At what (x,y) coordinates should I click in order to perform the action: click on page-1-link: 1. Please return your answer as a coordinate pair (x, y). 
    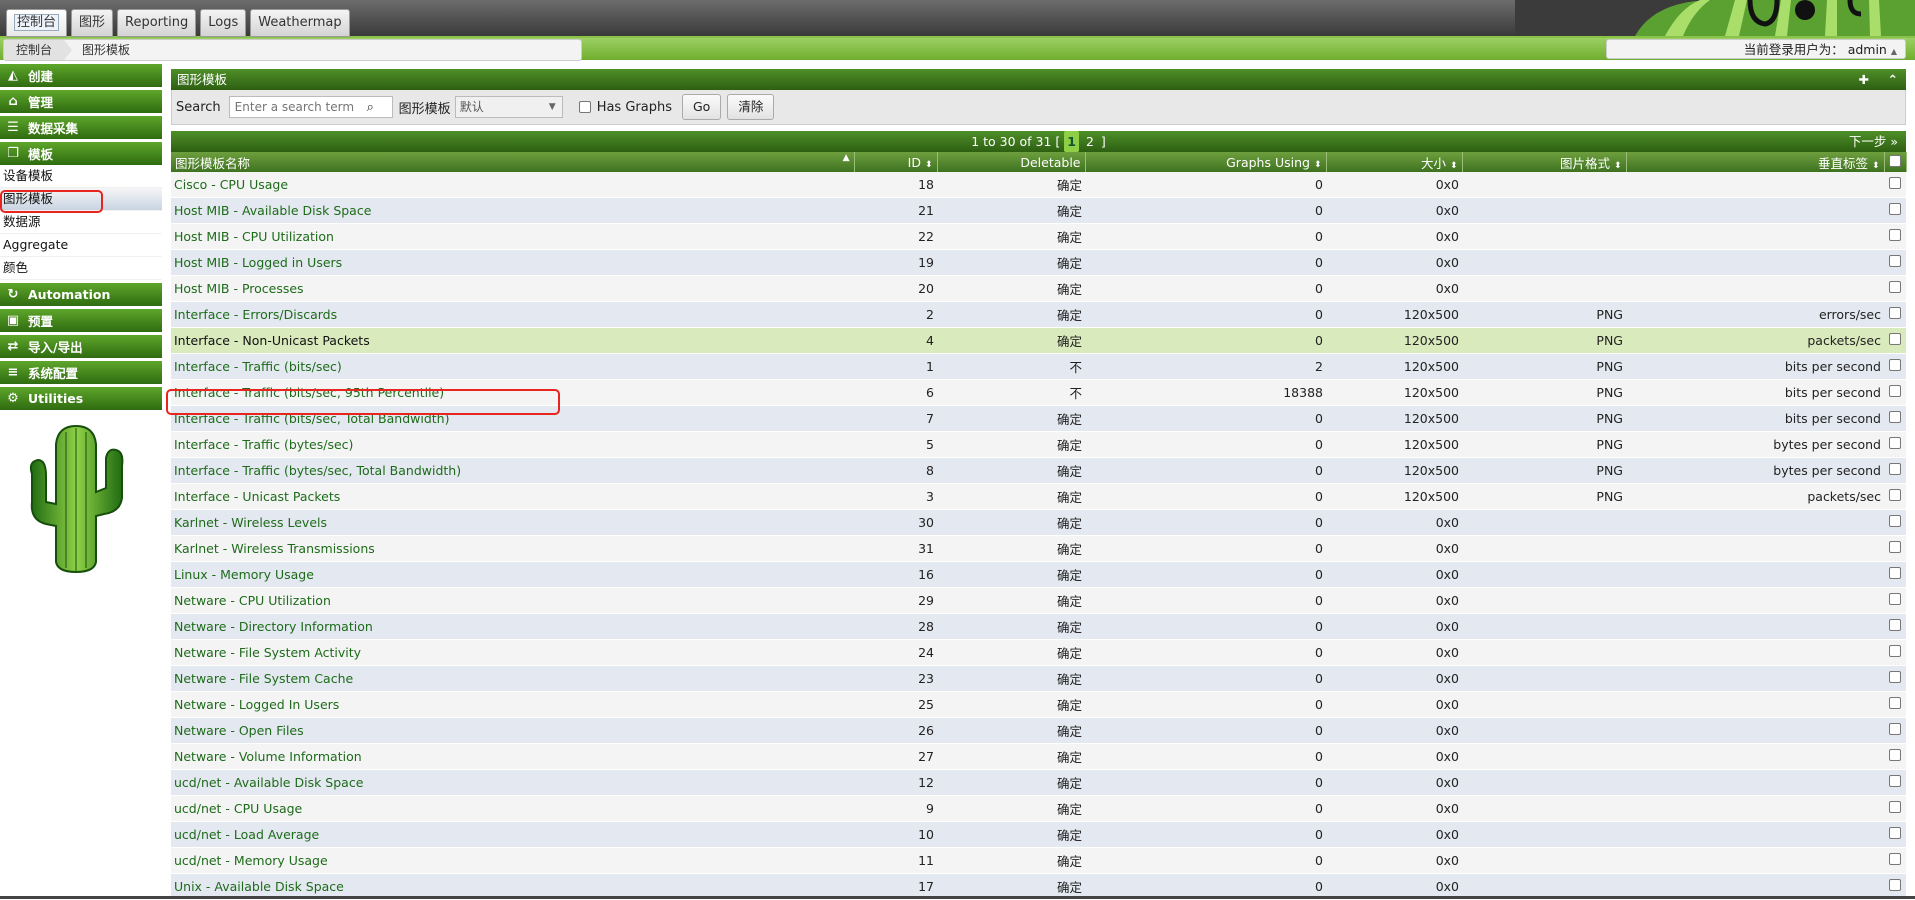
    Looking at the image, I should click on (1071, 141).